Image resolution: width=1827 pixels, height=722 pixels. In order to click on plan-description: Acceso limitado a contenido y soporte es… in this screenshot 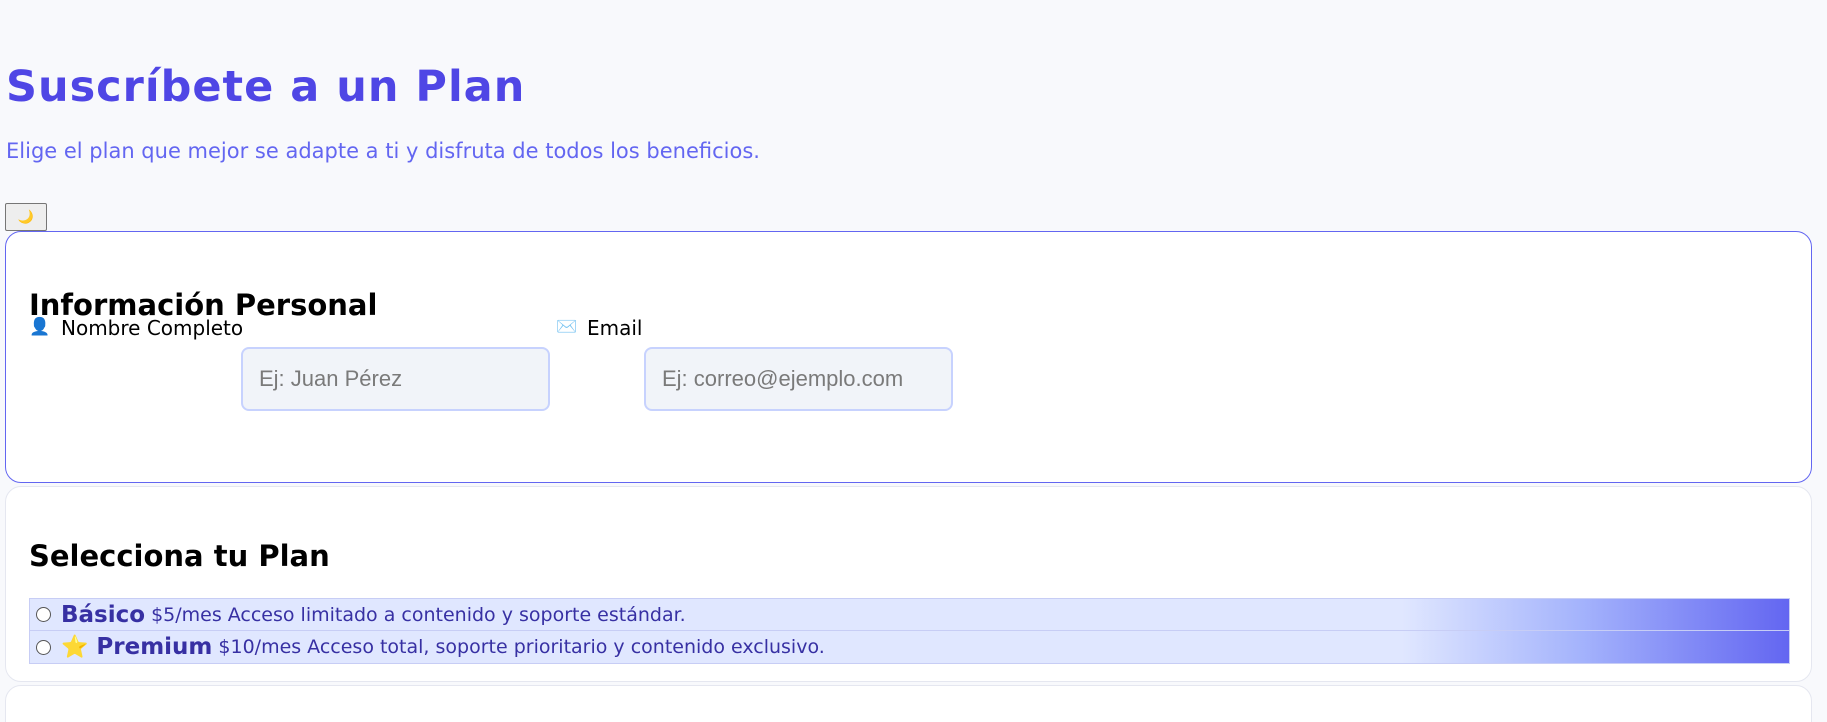, I will do `click(456, 614)`.